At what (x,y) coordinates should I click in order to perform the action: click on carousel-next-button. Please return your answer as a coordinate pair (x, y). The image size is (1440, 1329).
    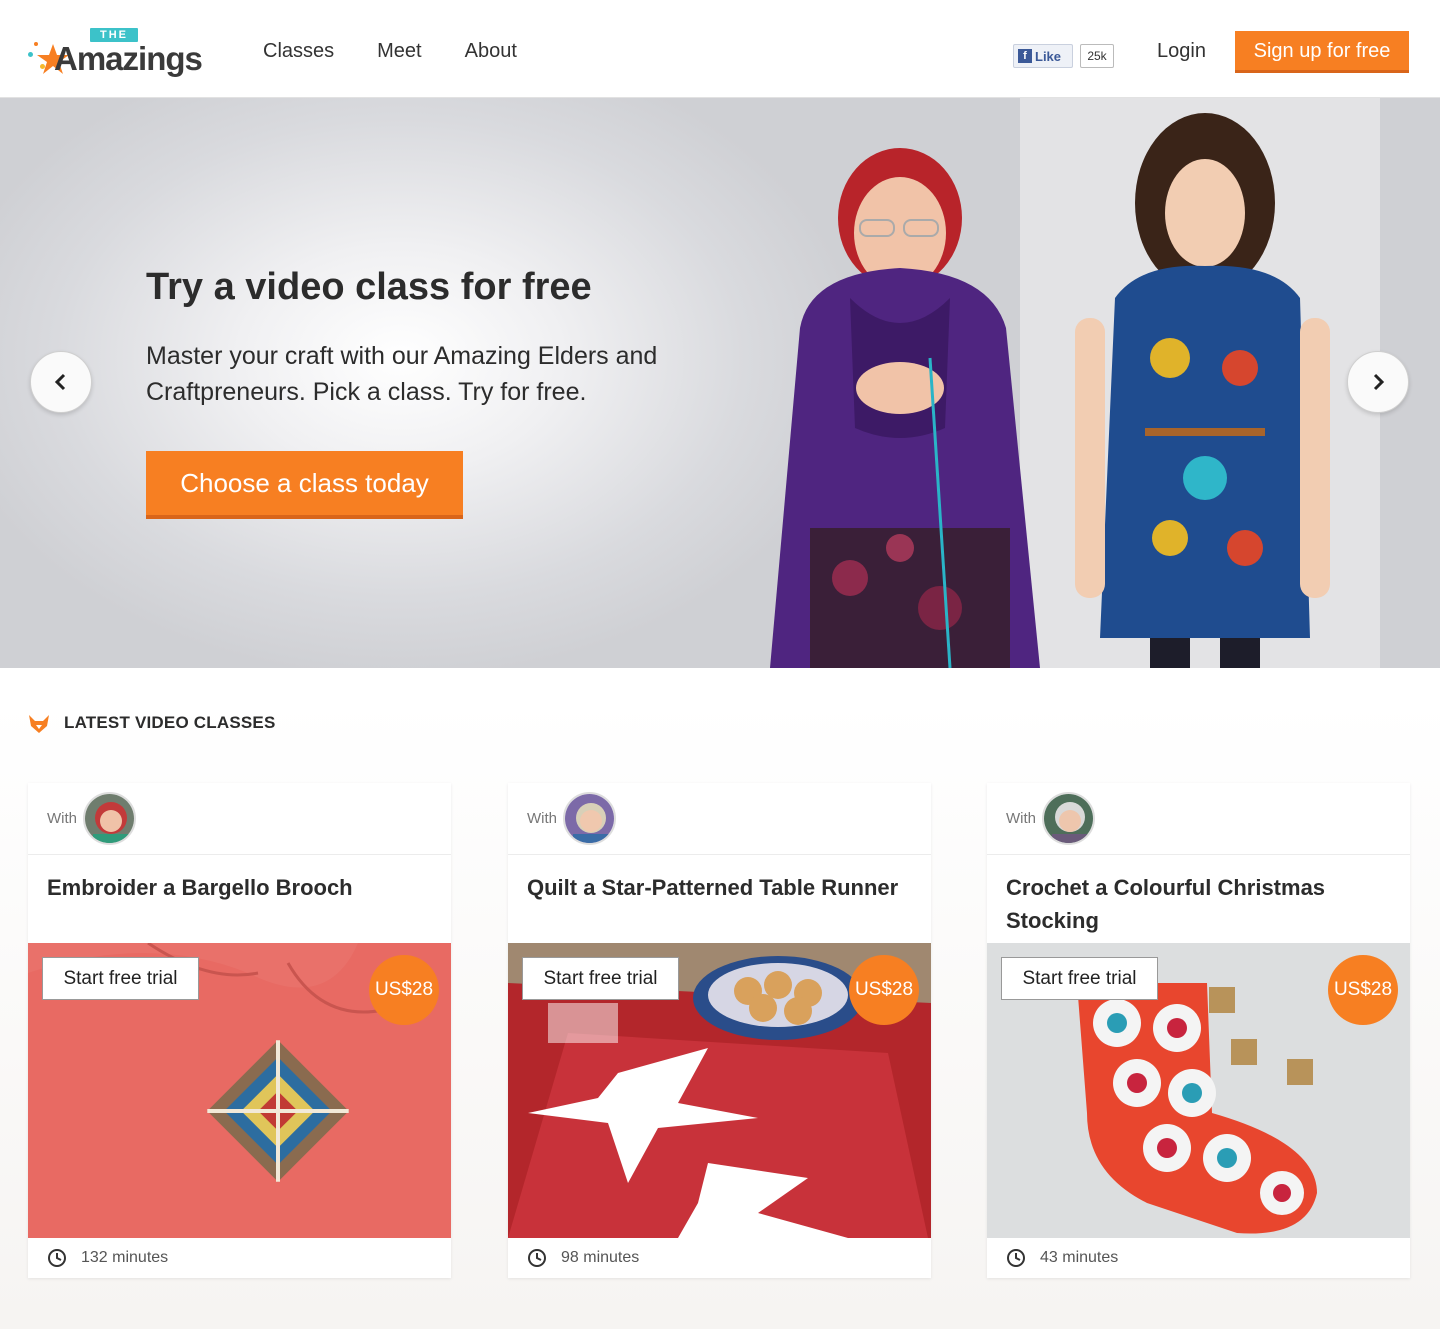
    Looking at the image, I should click on (1378, 382).